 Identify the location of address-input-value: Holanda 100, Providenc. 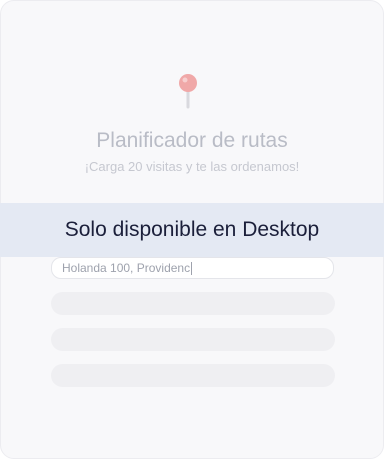
(126, 268).